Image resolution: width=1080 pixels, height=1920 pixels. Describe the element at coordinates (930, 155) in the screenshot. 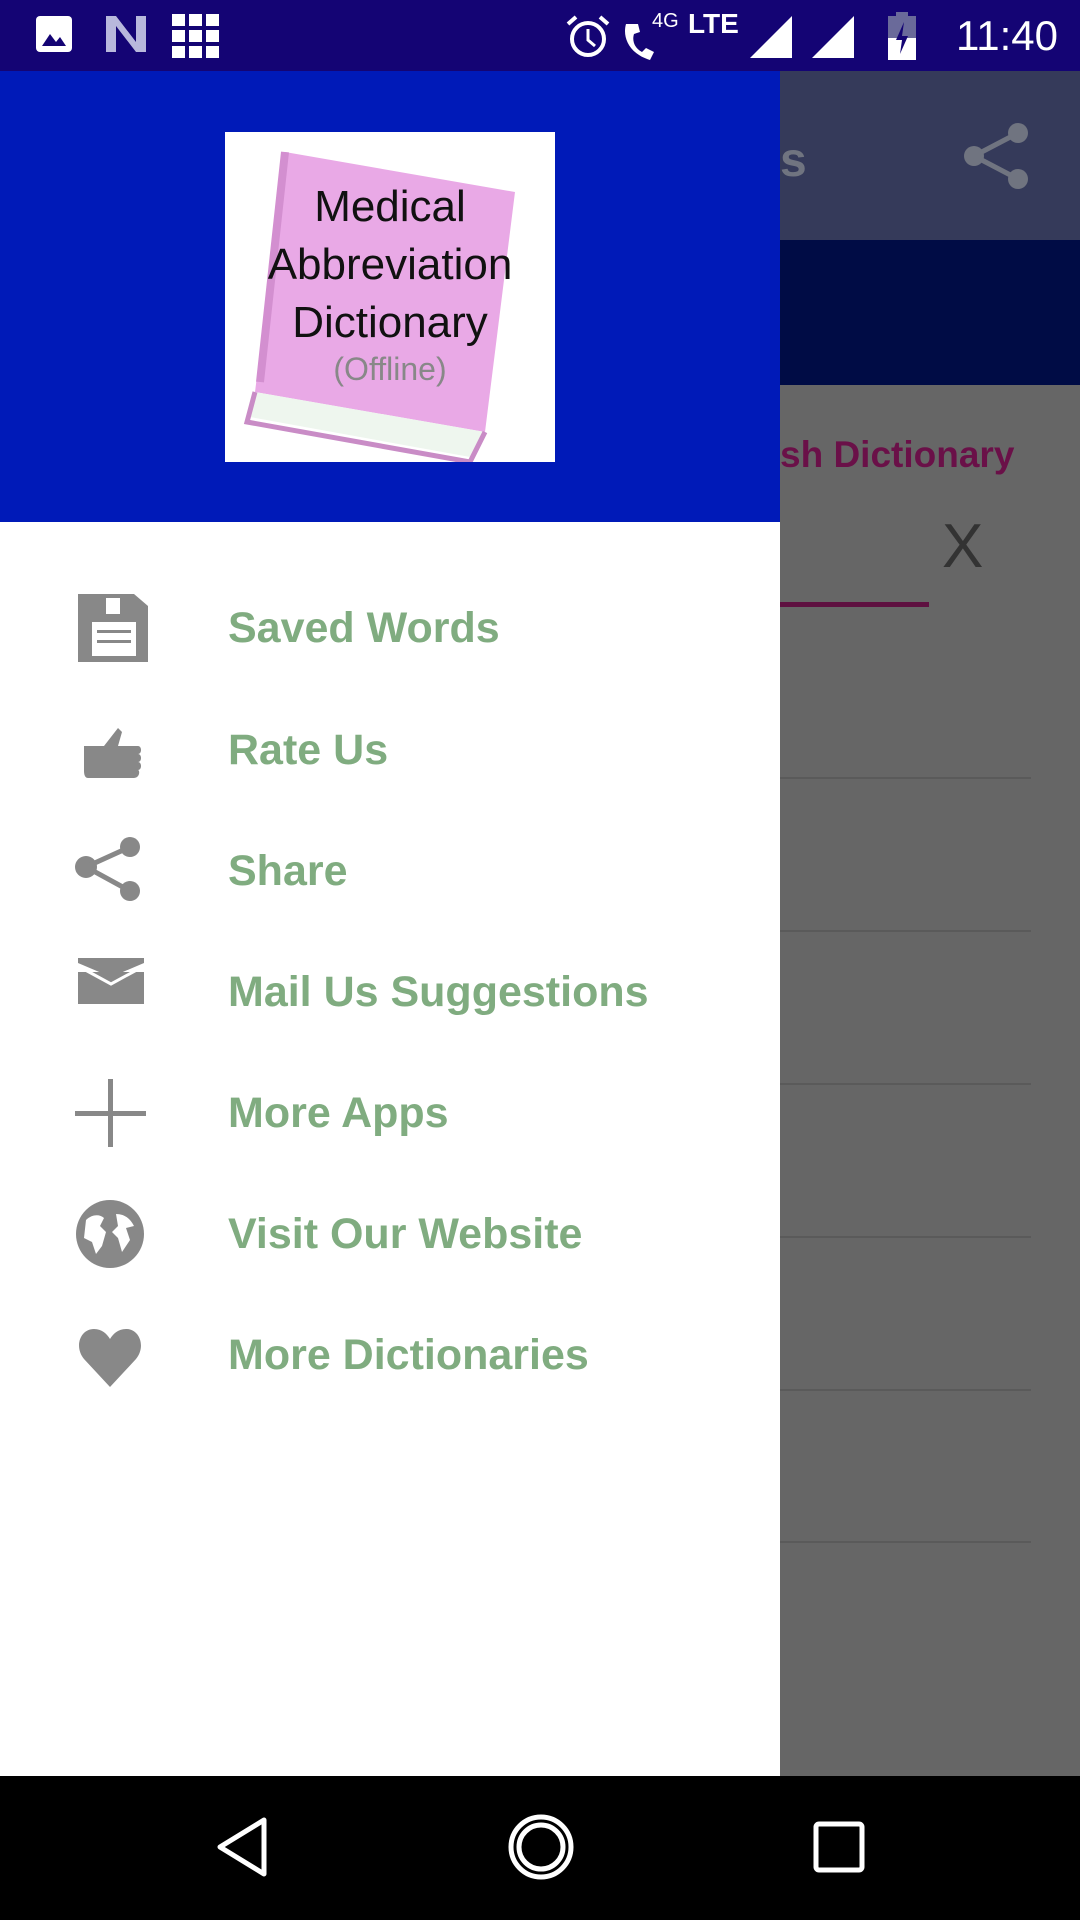

I see `app-bar: s` at that location.